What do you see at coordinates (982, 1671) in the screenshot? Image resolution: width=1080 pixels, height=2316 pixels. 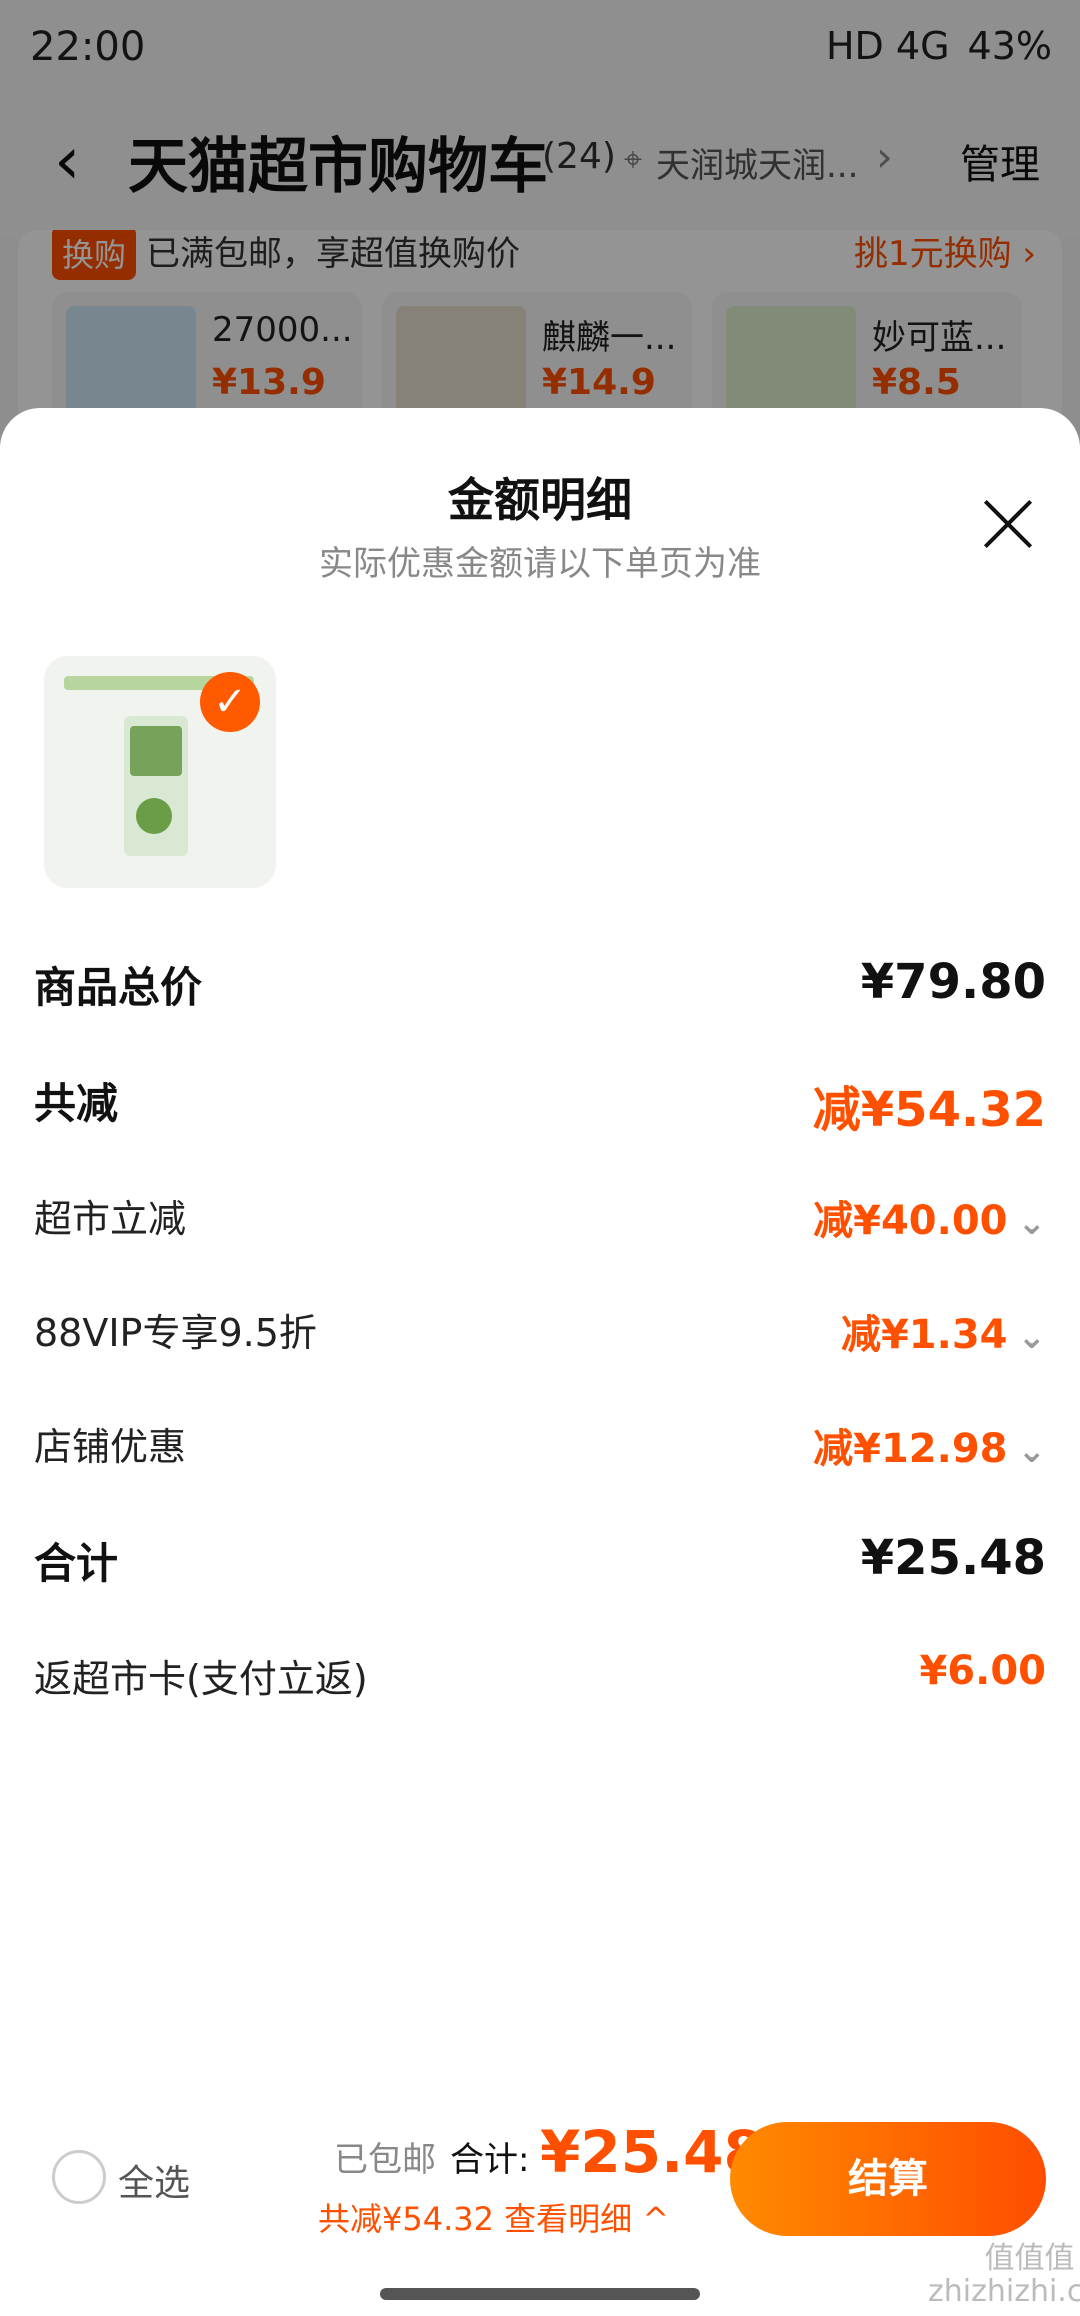 I see `row-value: ¥6.00` at bounding box center [982, 1671].